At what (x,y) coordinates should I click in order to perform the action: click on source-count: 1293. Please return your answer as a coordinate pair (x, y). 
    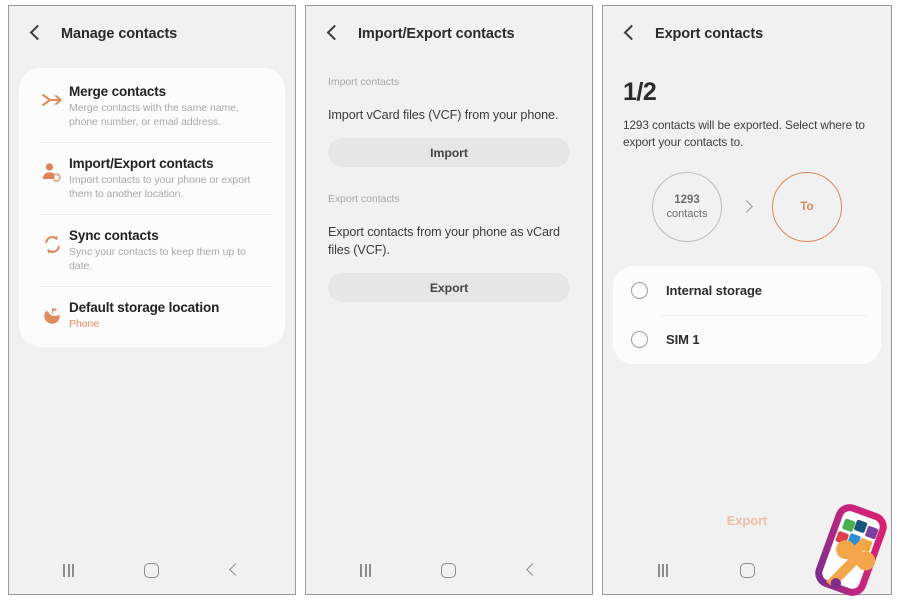
    Looking at the image, I should click on (687, 200).